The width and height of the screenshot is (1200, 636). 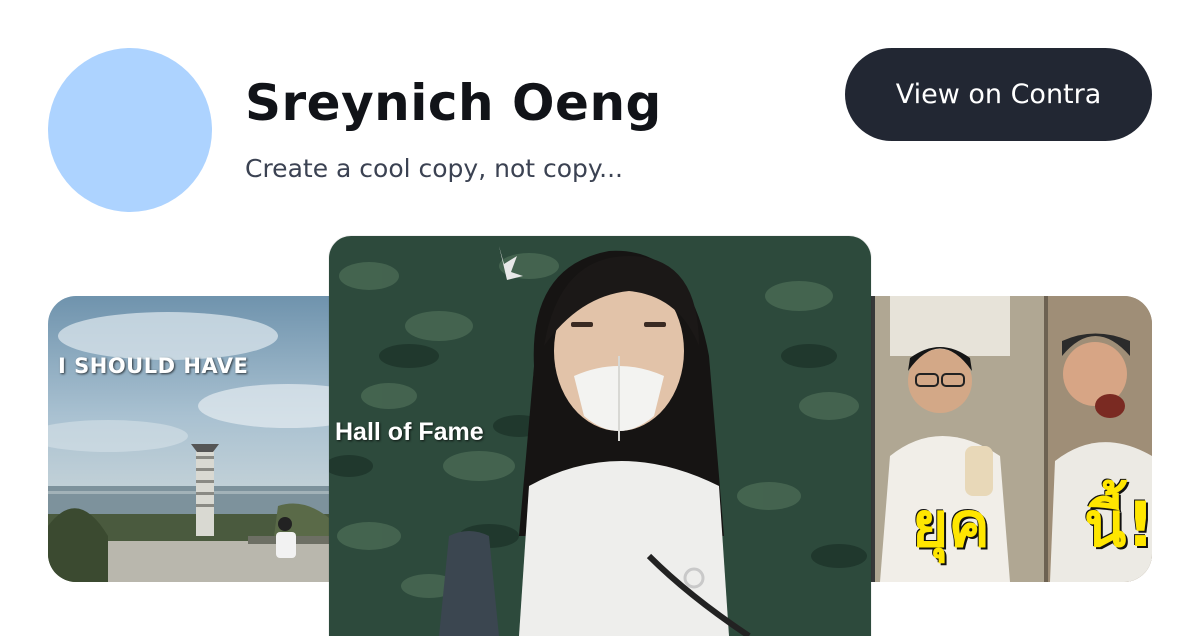 I want to click on project-thumbnail-right: ยุค นี้!, so click(x=991, y=439).